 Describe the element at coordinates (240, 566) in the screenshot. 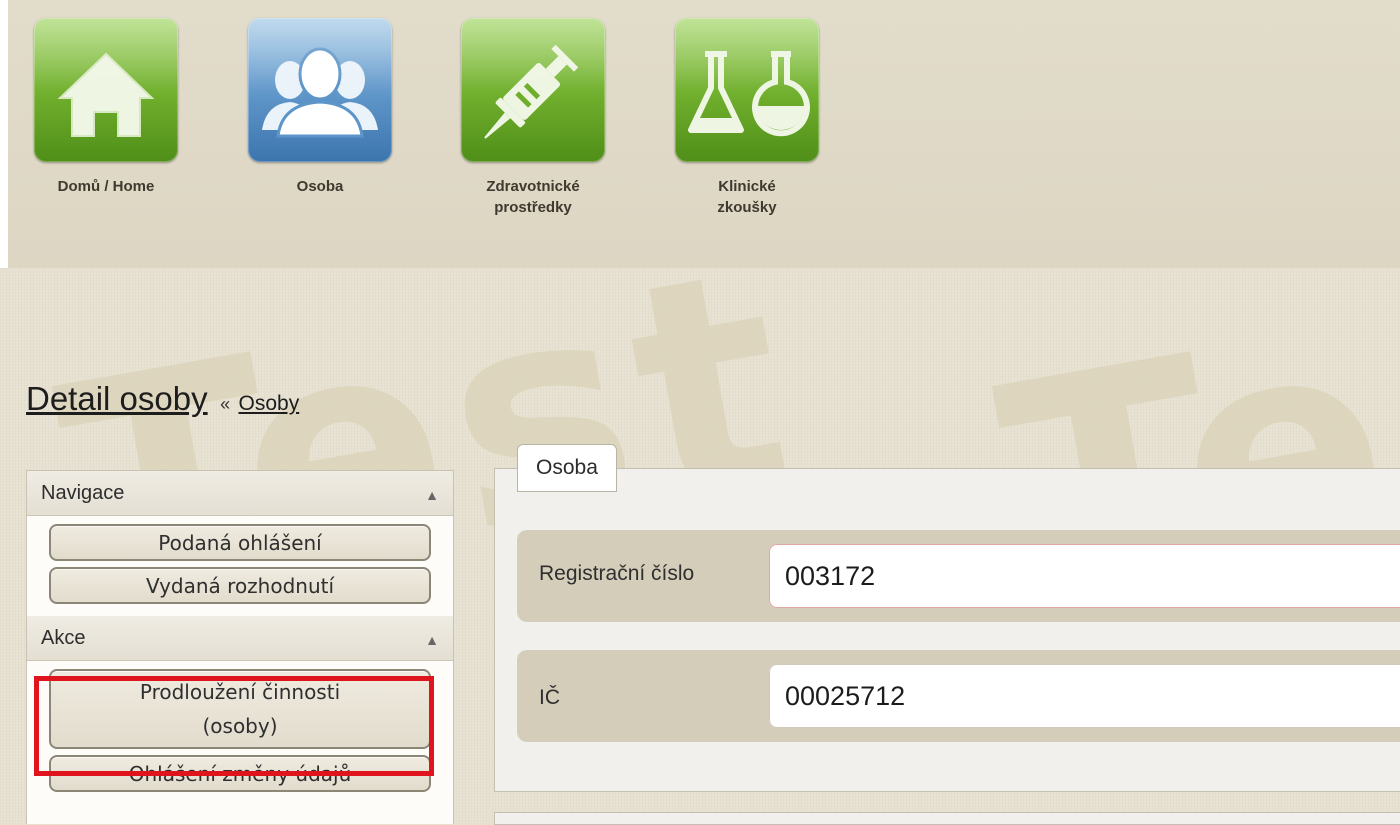

I see `accordion-body-navigace: Podaná ohlášení Vydaná rozhodnutí` at that location.